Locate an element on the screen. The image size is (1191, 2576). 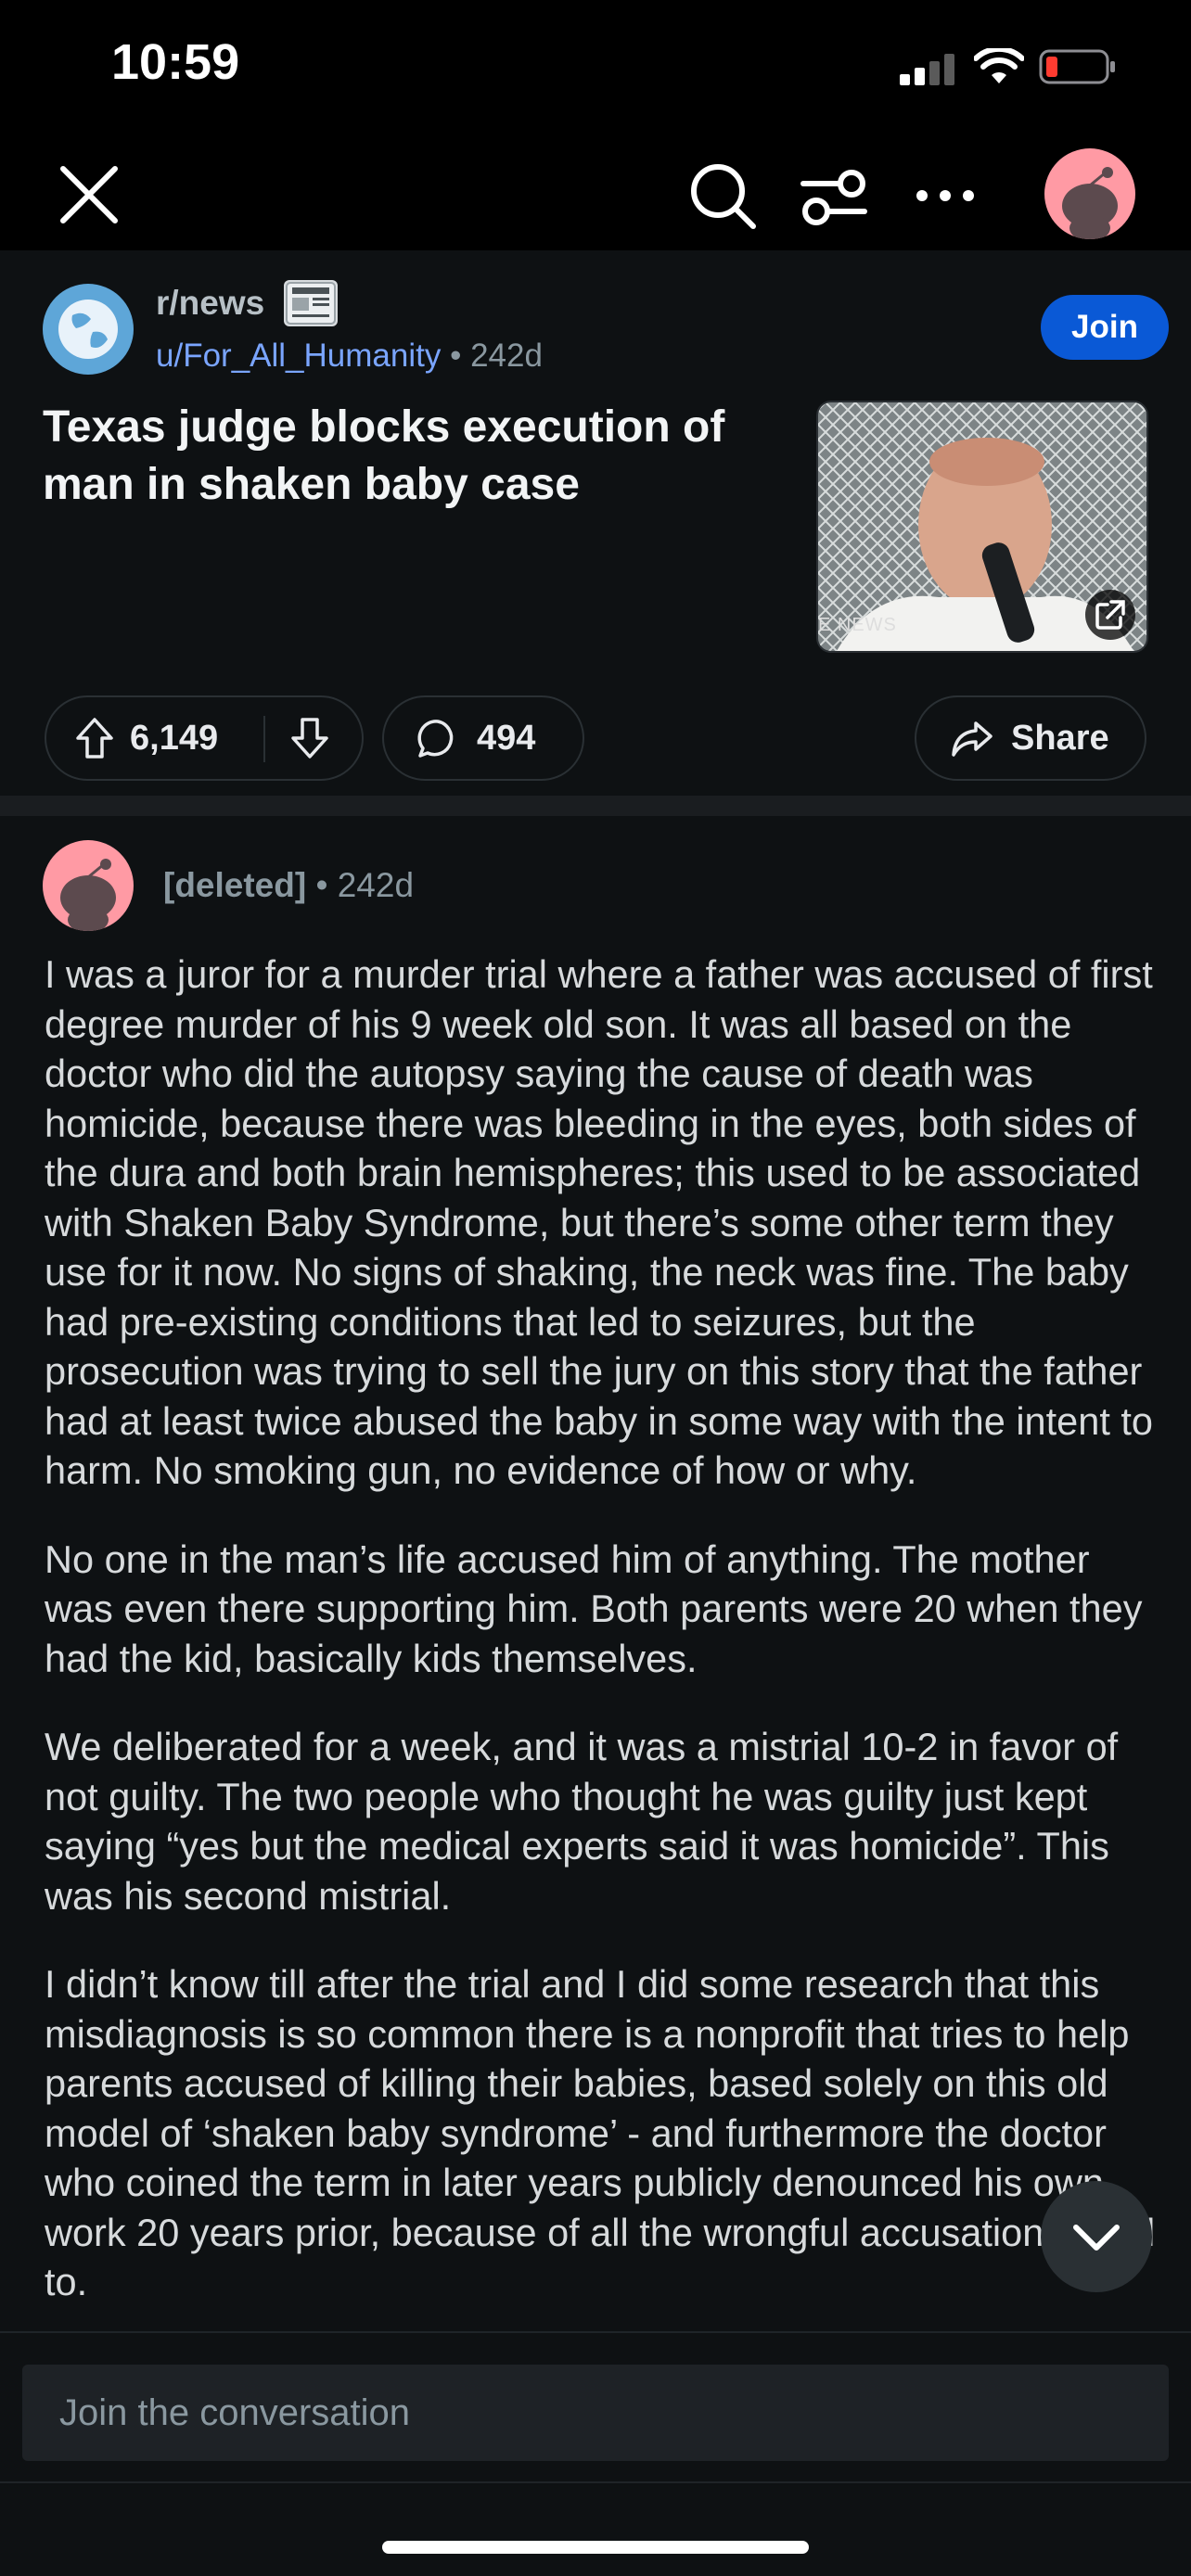
composer-bottom-border is located at coordinates (595, 2482).